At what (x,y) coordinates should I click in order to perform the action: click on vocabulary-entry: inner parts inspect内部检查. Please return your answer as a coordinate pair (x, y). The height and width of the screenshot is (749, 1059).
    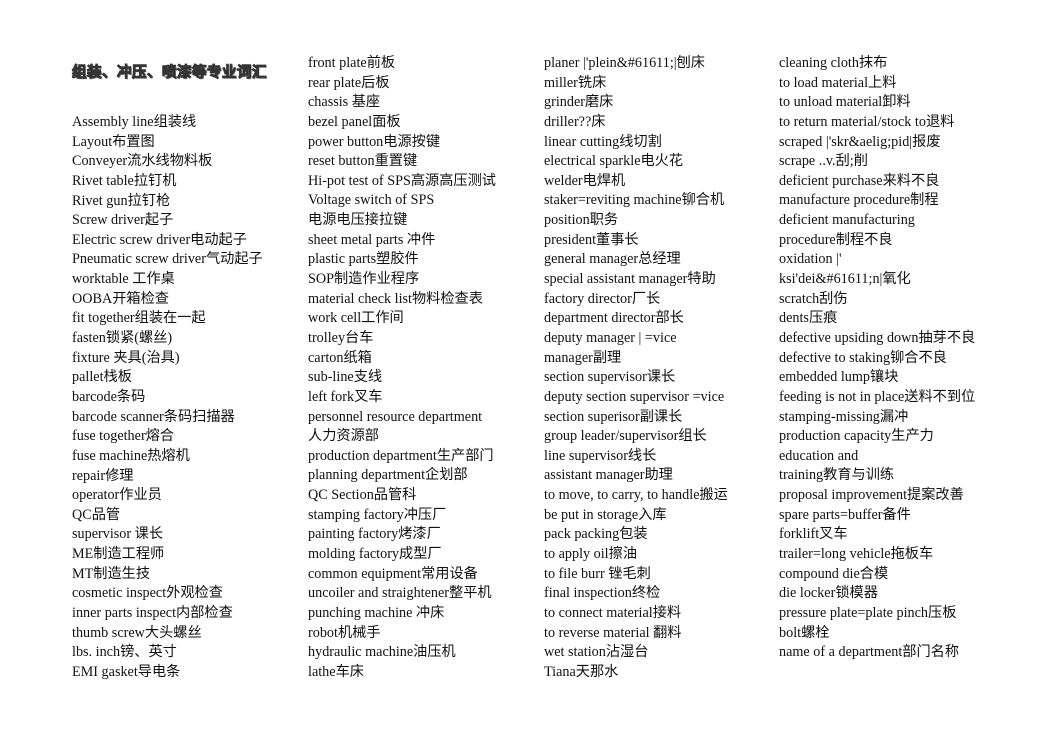
    Looking at the image, I should click on (152, 613).